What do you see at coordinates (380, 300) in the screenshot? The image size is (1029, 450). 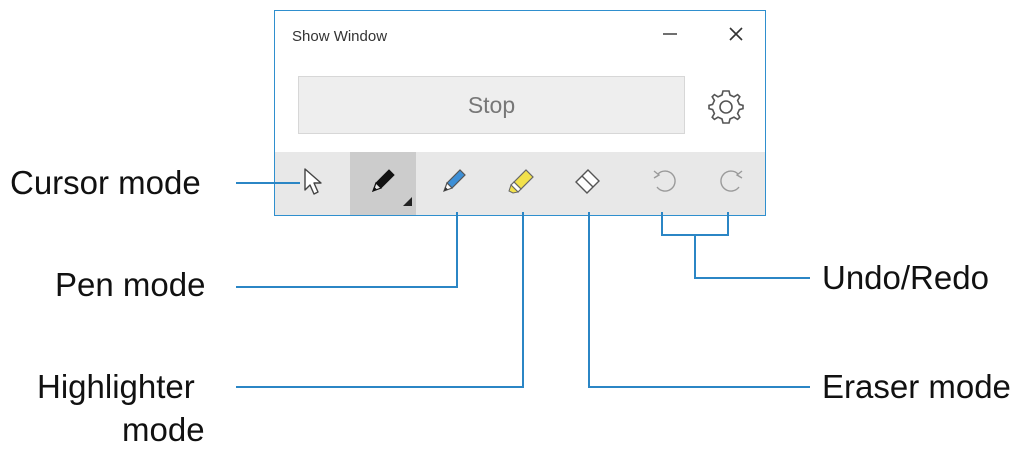 I see `highlighter-mode-line` at bounding box center [380, 300].